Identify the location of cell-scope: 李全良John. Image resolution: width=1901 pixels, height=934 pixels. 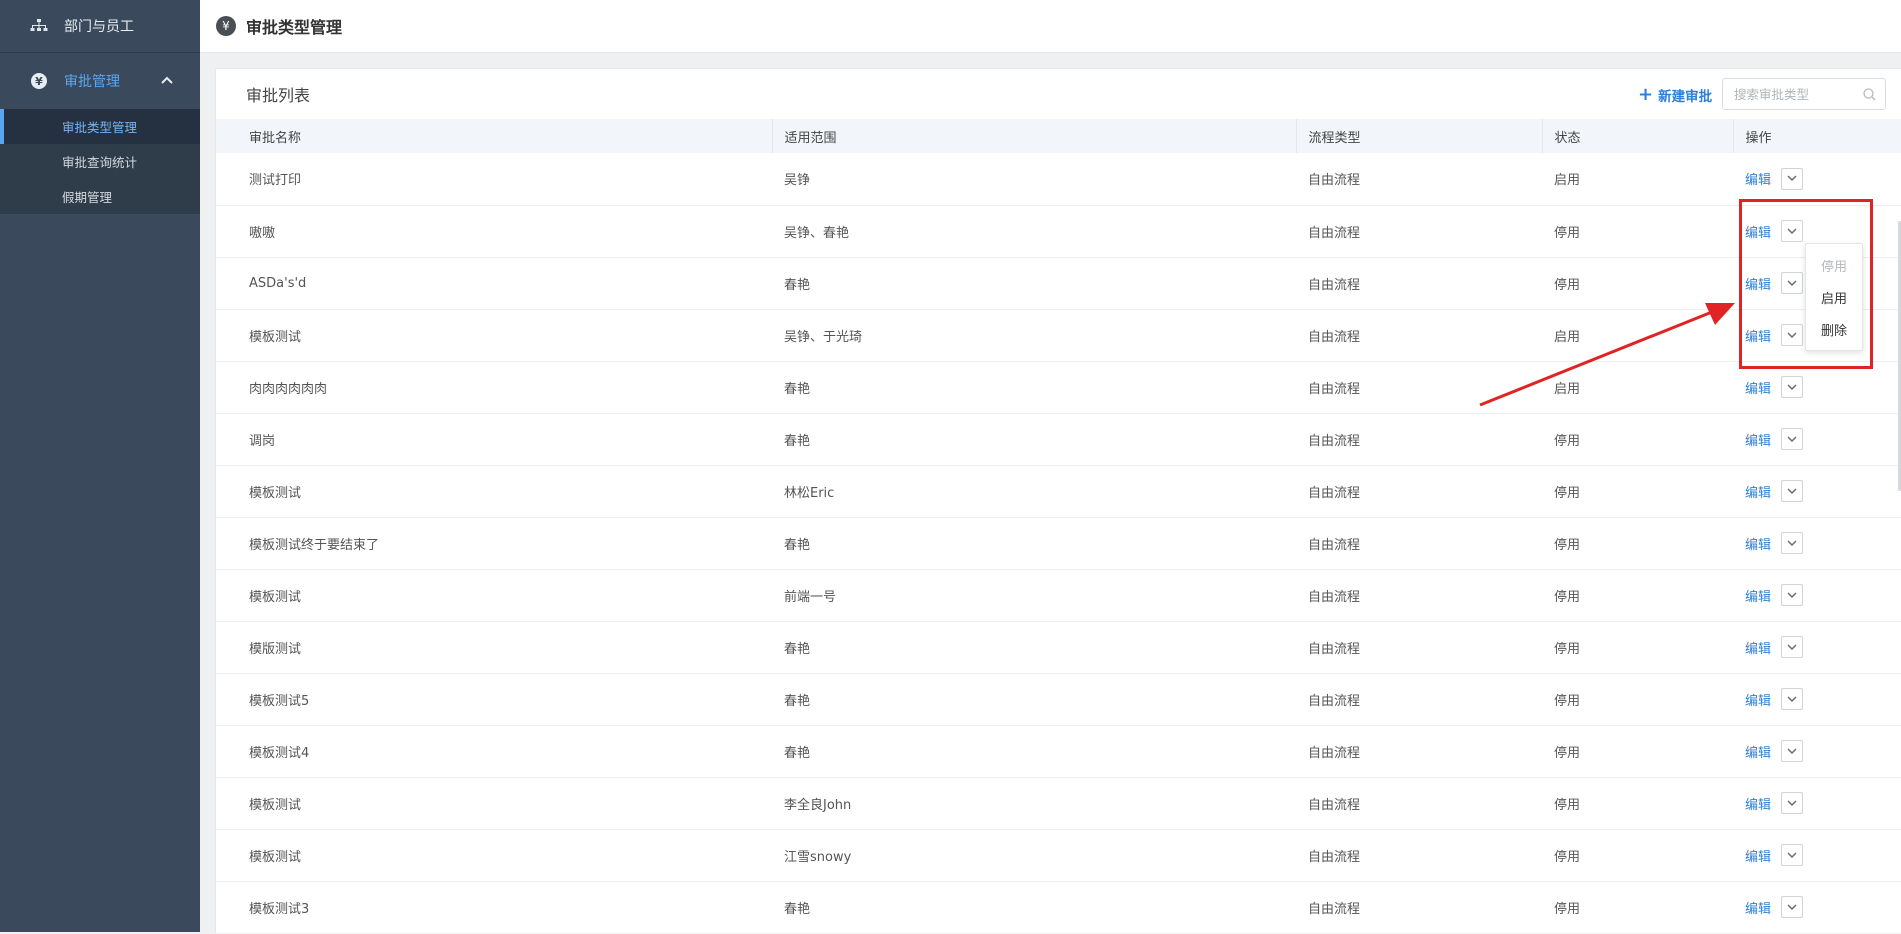
(818, 805).